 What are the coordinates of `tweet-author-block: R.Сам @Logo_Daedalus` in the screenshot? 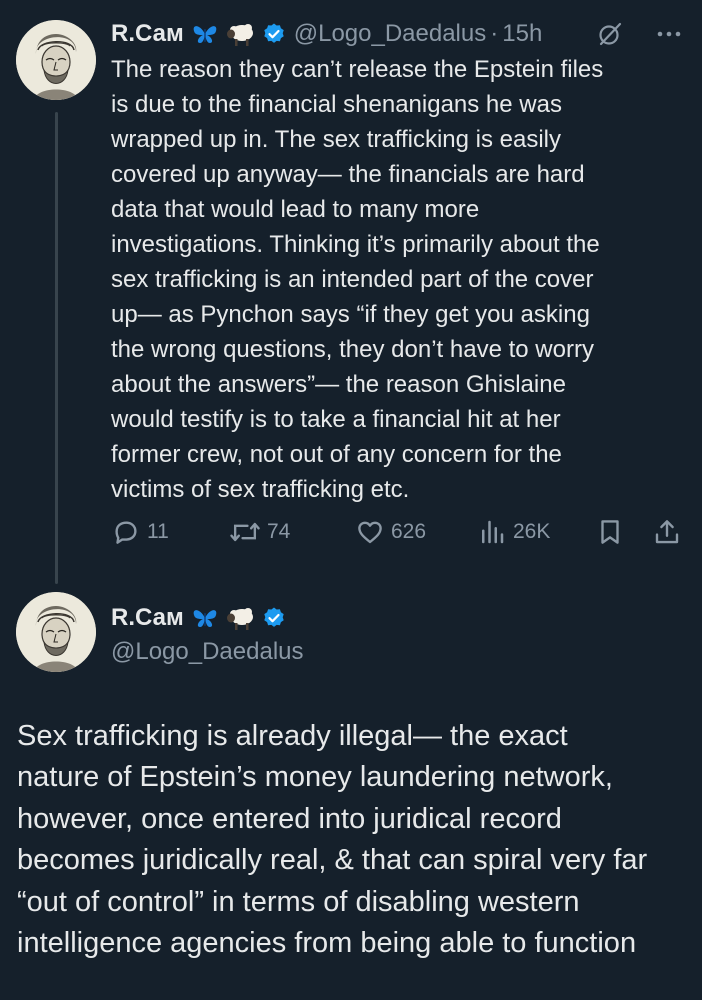 It's located at (207, 633).